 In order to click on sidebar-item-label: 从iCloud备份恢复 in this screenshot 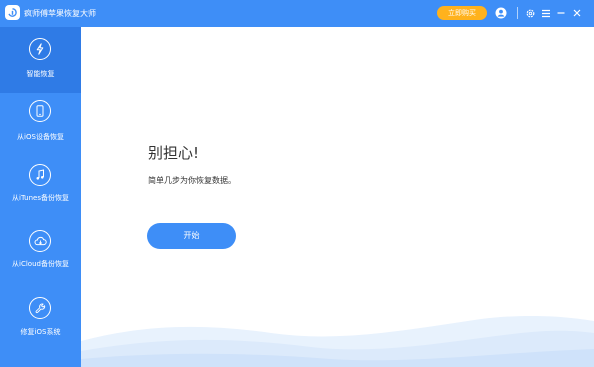, I will do `click(40, 264)`.